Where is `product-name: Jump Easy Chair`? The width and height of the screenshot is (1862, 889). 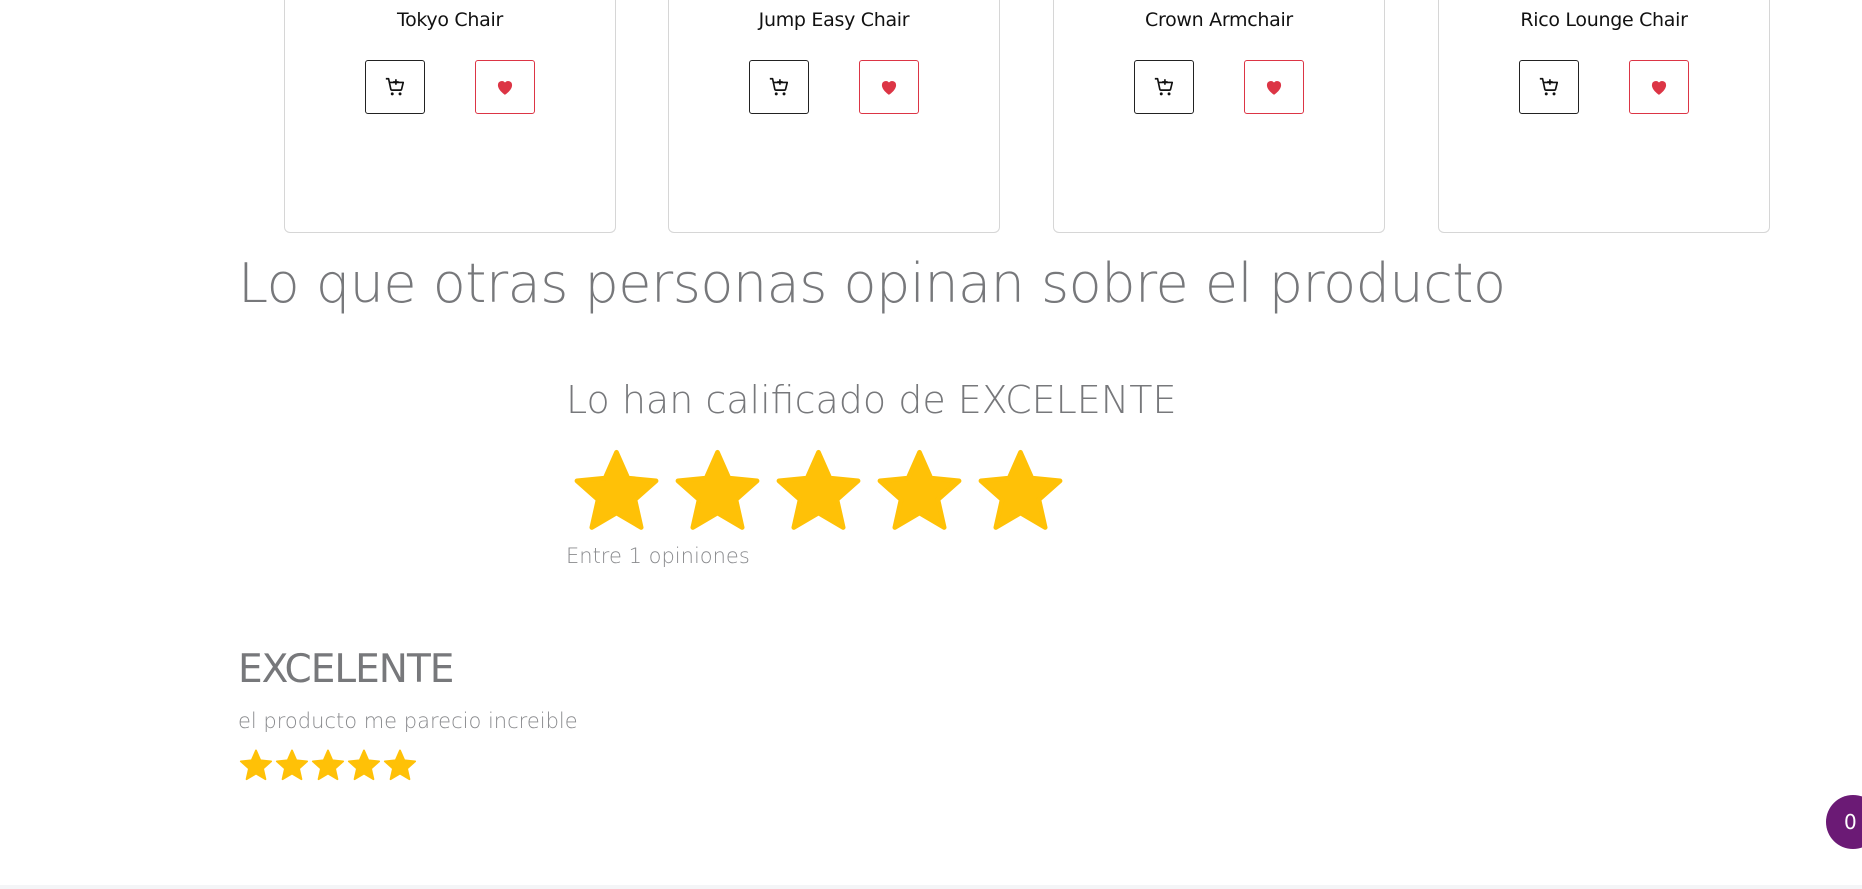
product-name: Jump Easy Chair is located at coordinates (834, 20).